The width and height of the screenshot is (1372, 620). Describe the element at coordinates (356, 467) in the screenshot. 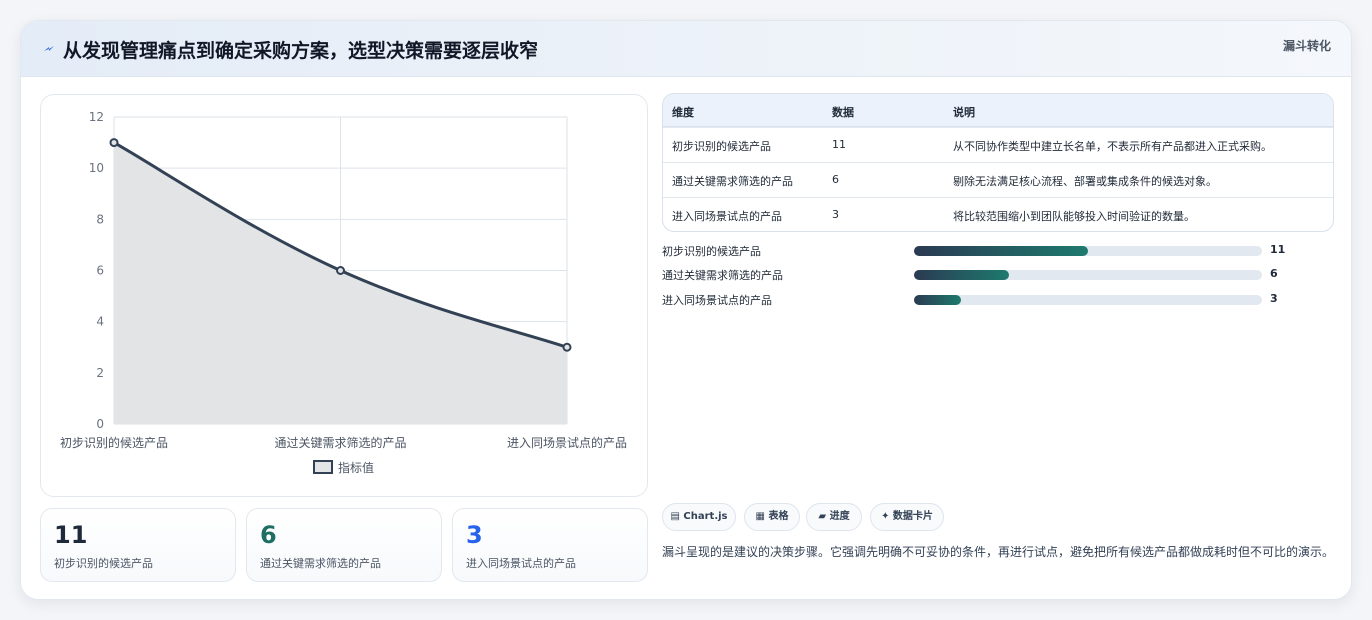

I see `legend-label: 指标值` at that location.